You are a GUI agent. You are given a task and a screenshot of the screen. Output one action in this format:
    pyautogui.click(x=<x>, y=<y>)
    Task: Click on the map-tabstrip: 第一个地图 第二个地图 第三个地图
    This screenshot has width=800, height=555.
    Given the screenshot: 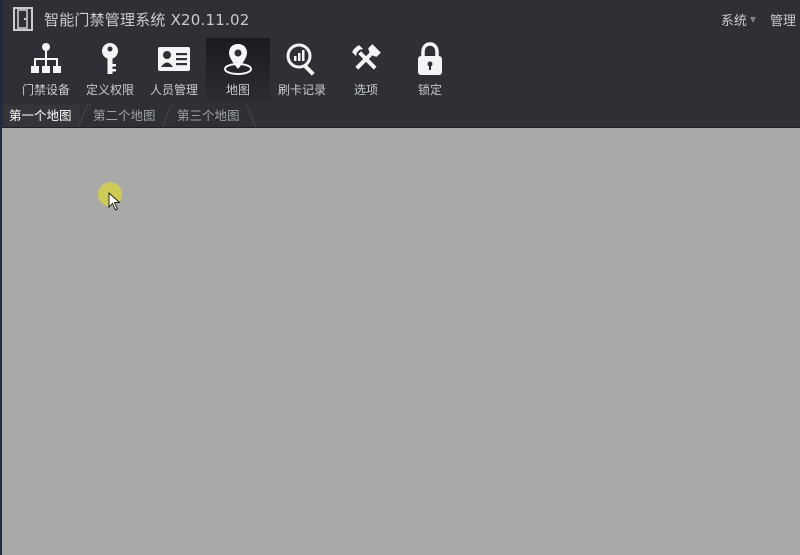 What is the action you would take?
    pyautogui.click(x=401, y=114)
    